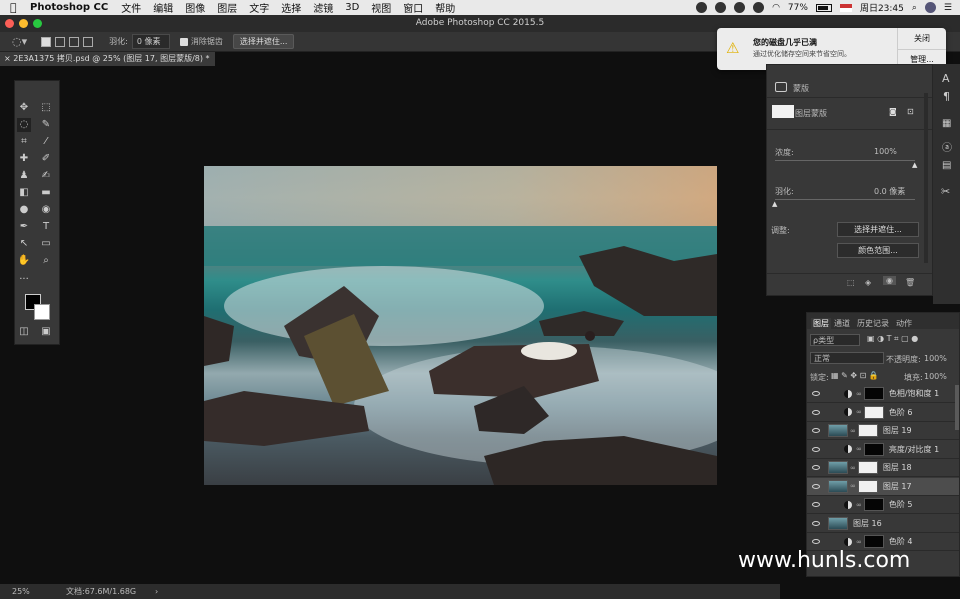 This screenshot has height=599, width=960. I want to click on hand-tool-icon: ✋, so click(24, 261).